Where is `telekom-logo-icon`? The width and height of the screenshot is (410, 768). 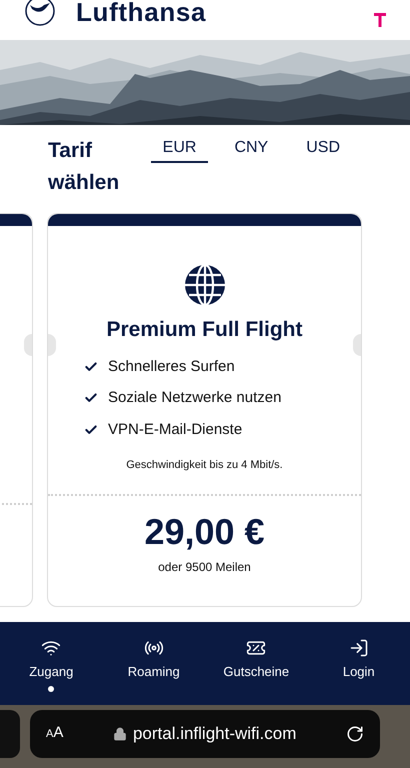 telekom-logo-icon is located at coordinates (380, 20).